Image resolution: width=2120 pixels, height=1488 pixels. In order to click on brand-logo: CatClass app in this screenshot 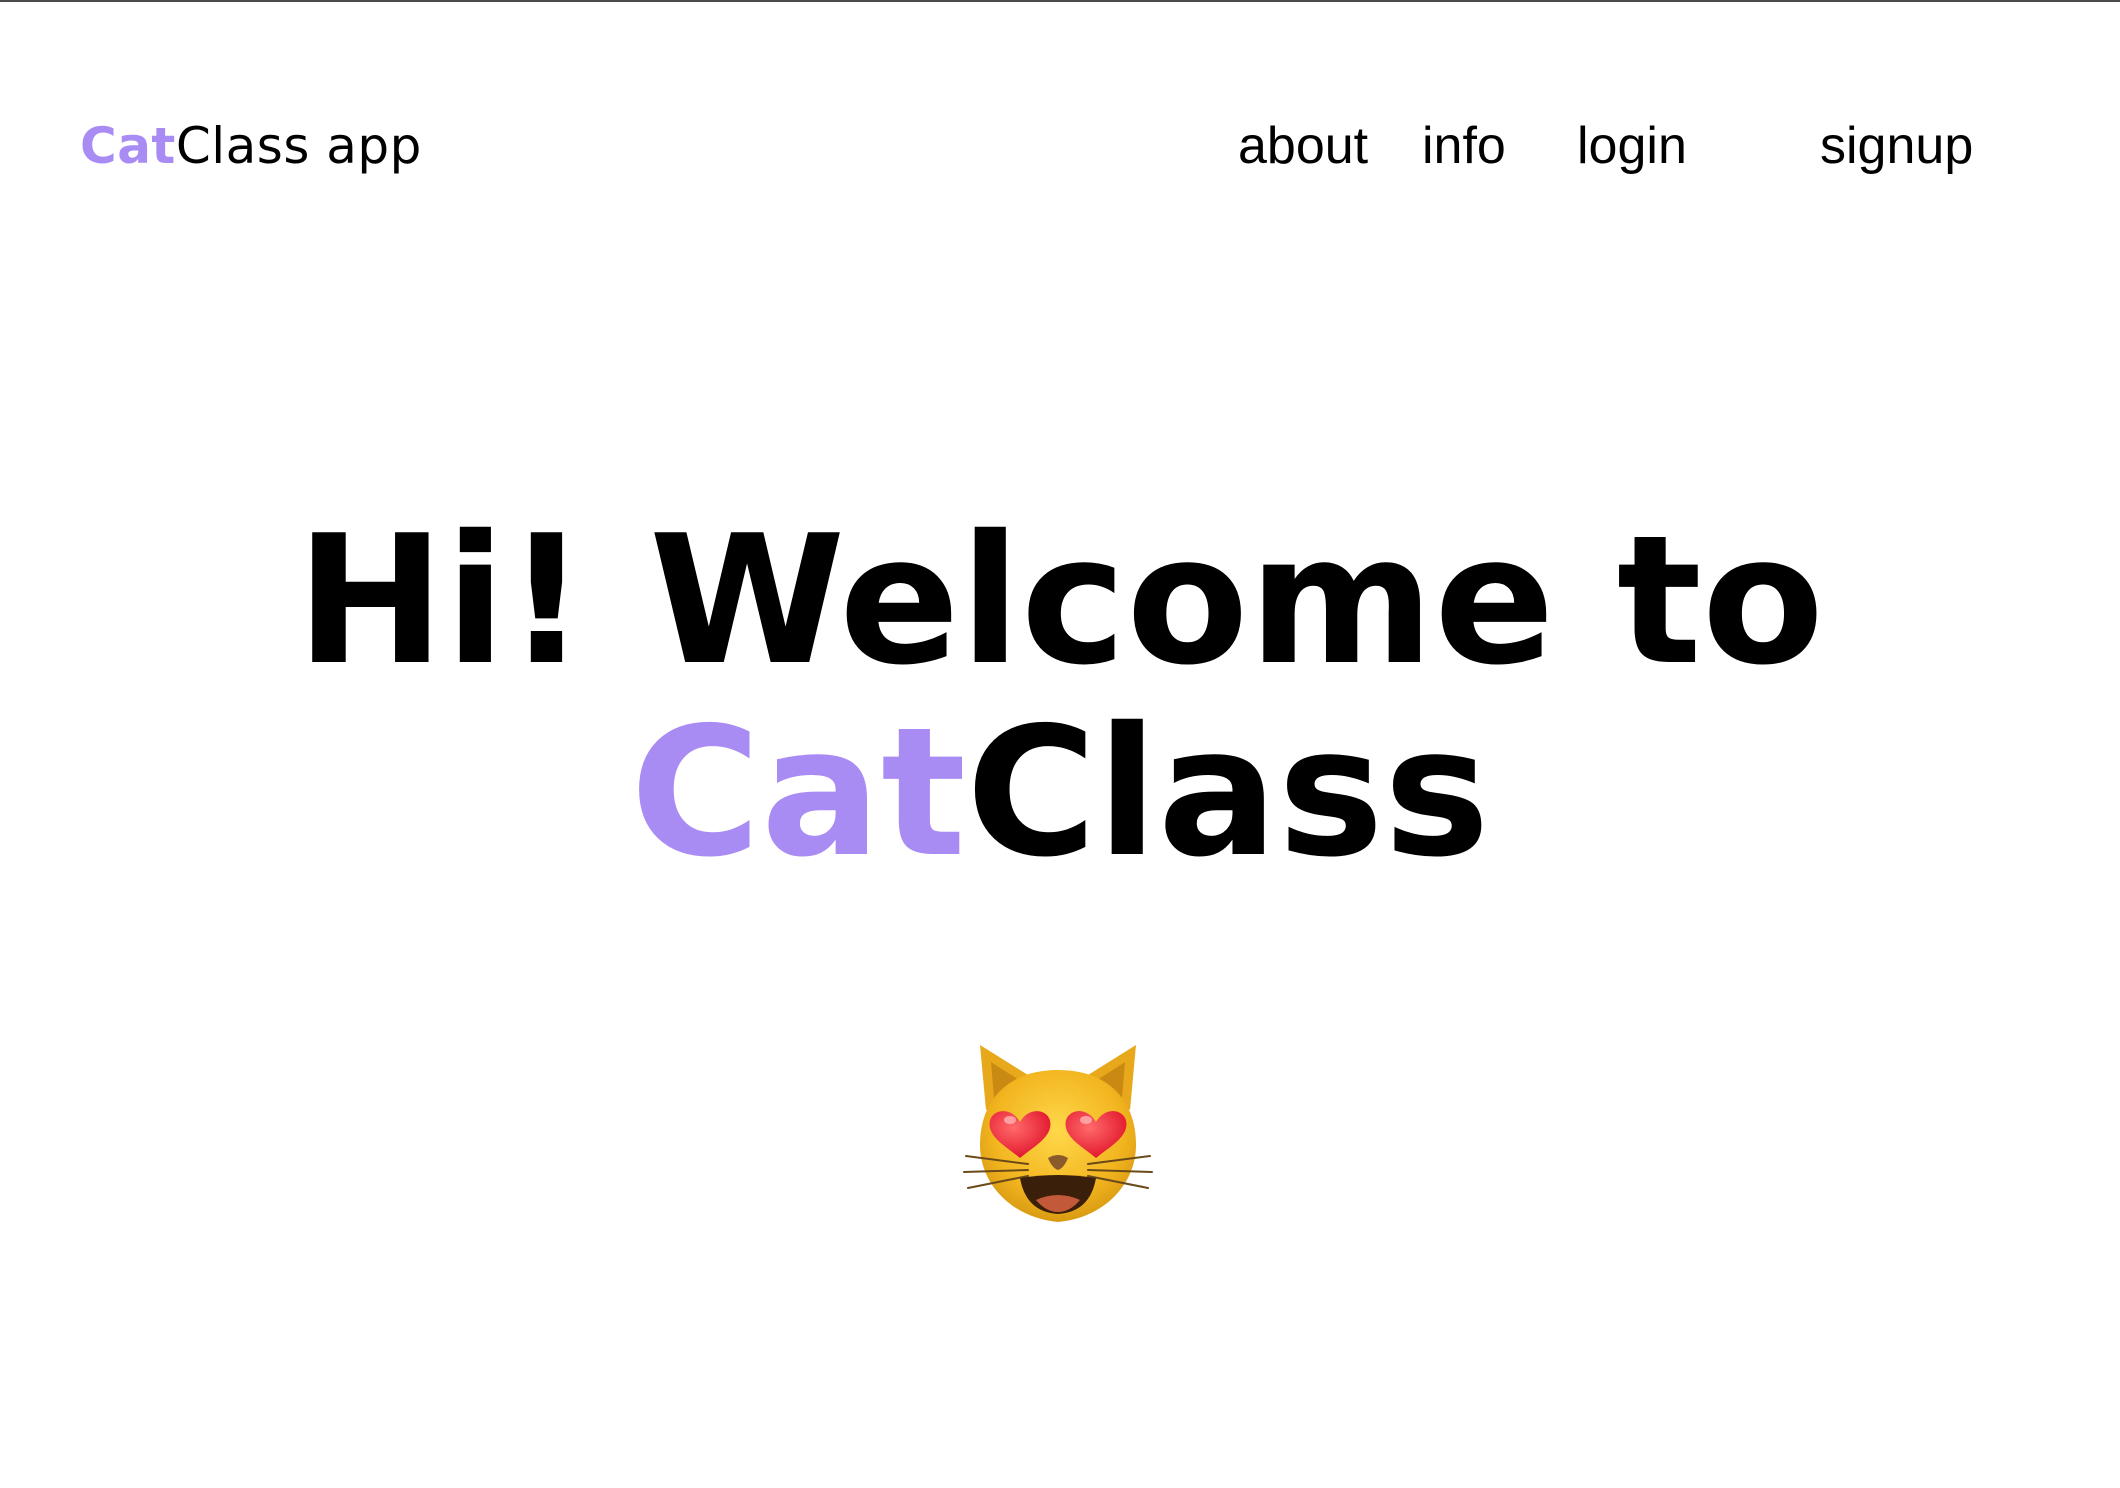, I will do `click(251, 146)`.